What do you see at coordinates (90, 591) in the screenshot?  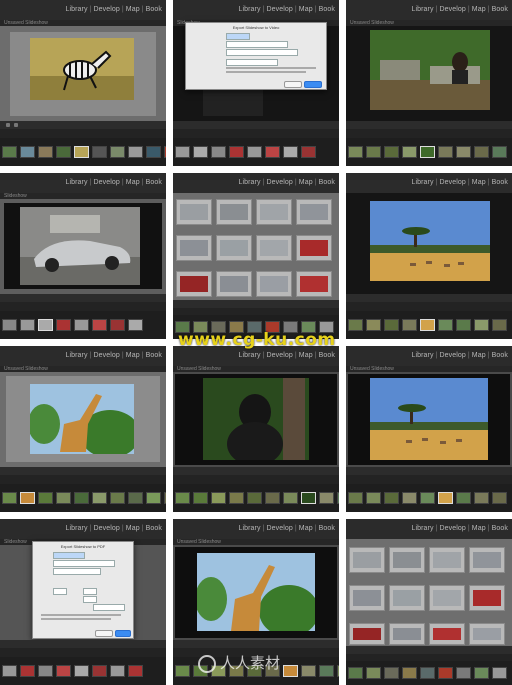 I see `width-field` at bounding box center [90, 591].